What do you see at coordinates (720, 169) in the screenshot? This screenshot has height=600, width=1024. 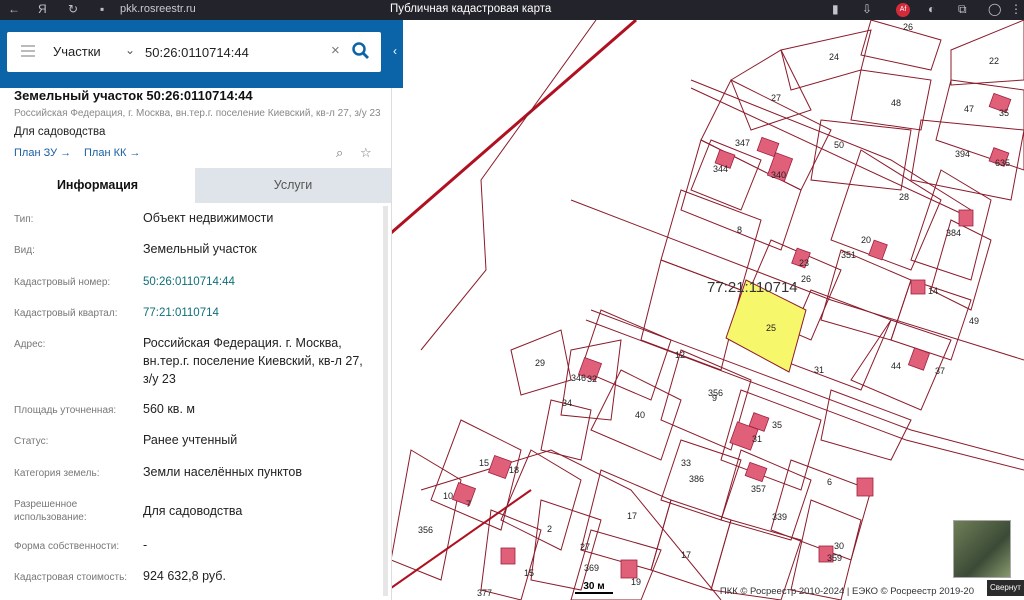 I see `parcel-number: 344` at bounding box center [720, 169].